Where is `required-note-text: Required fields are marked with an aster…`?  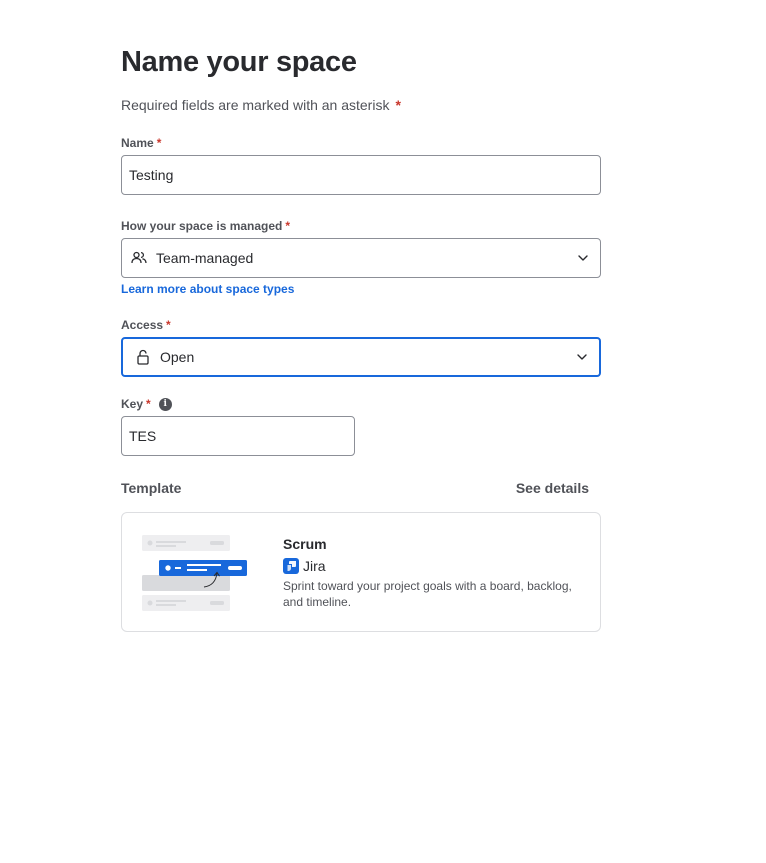 required-note-text: Required fields are marked with an aster… is located at coordinates (255, 105).